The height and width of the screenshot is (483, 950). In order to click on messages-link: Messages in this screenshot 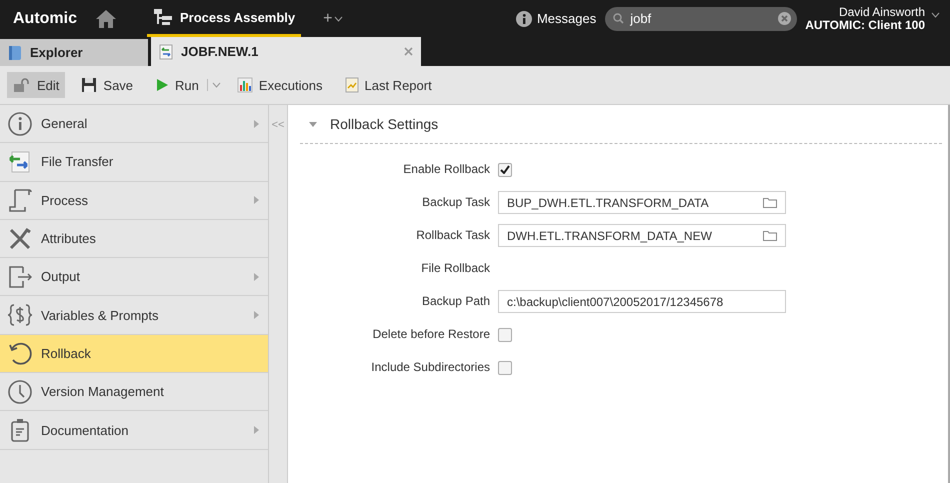, I will do `click(566, 18)`.